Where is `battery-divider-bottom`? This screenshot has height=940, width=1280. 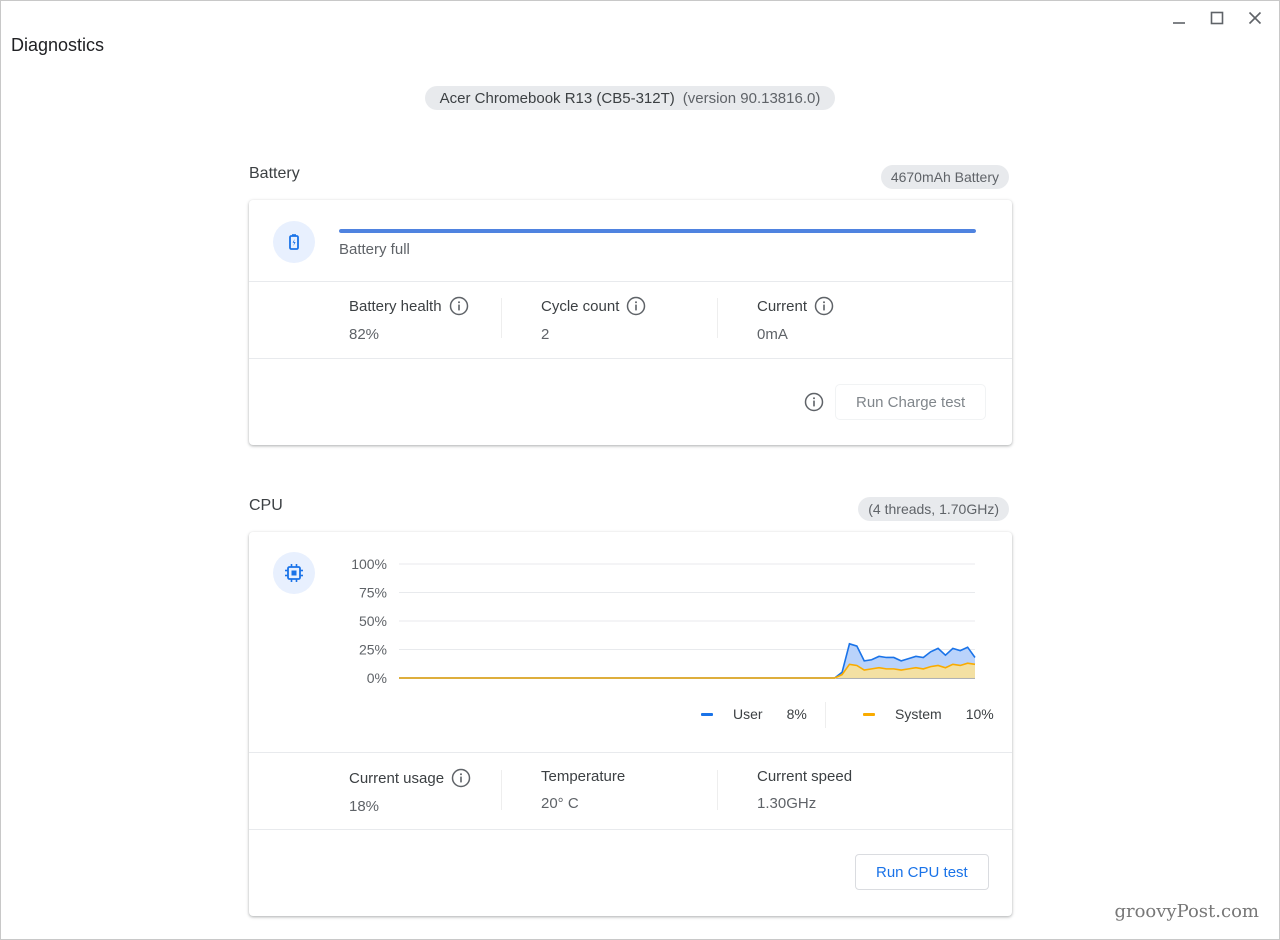 battery-divider-bottom is located at coordinates (630, 358).